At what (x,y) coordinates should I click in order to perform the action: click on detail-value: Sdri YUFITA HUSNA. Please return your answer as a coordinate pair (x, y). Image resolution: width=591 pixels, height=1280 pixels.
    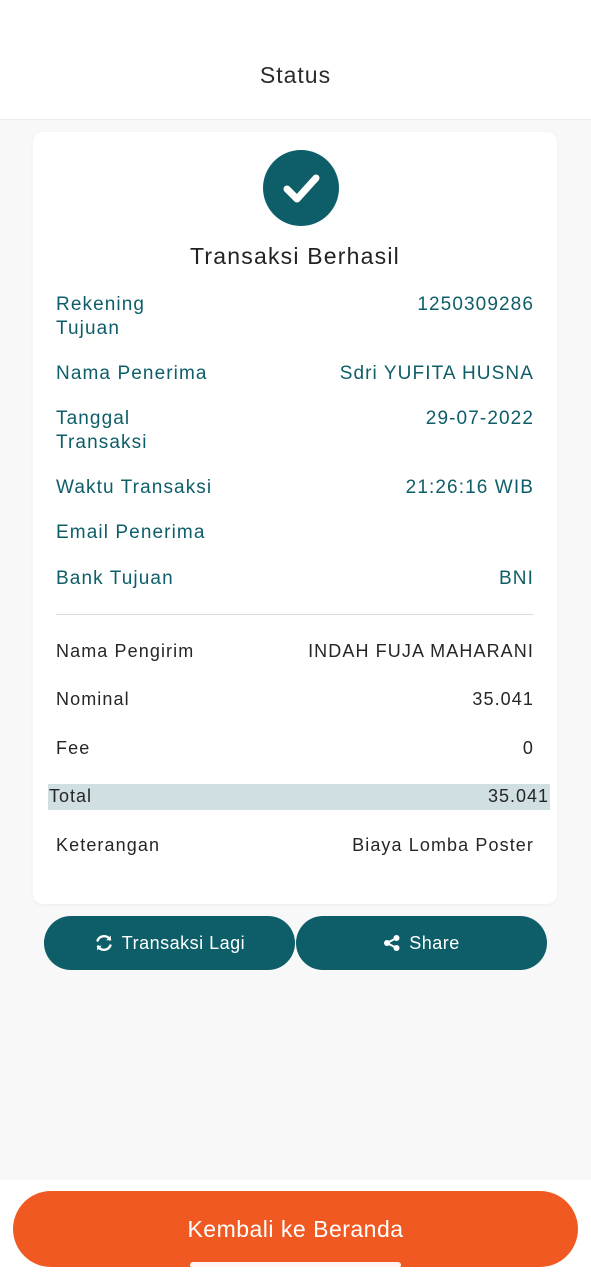
    Looking at the image, I should click on (436, 373).